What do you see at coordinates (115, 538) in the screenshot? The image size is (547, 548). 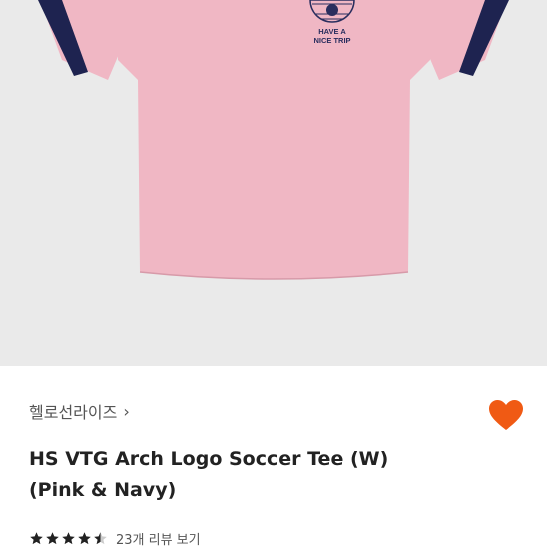 I see `rating-row: 23개 리뷰 보기` at bounding box center [115, 538].